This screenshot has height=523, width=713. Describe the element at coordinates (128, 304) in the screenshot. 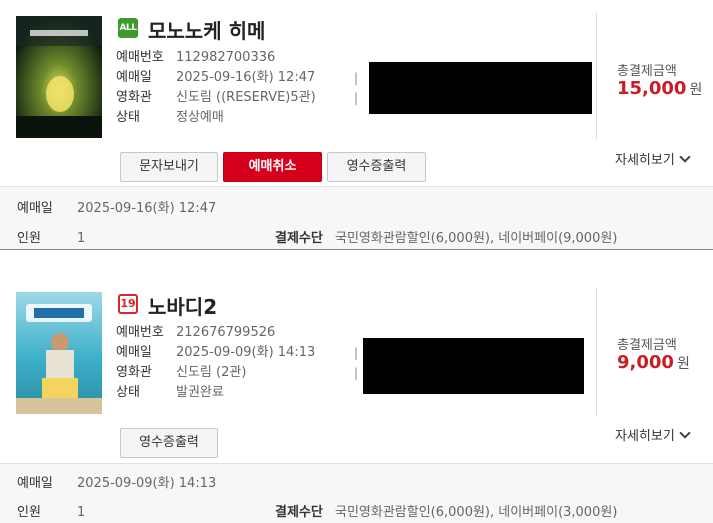

I see `rating-19-badge: 19` at that location.